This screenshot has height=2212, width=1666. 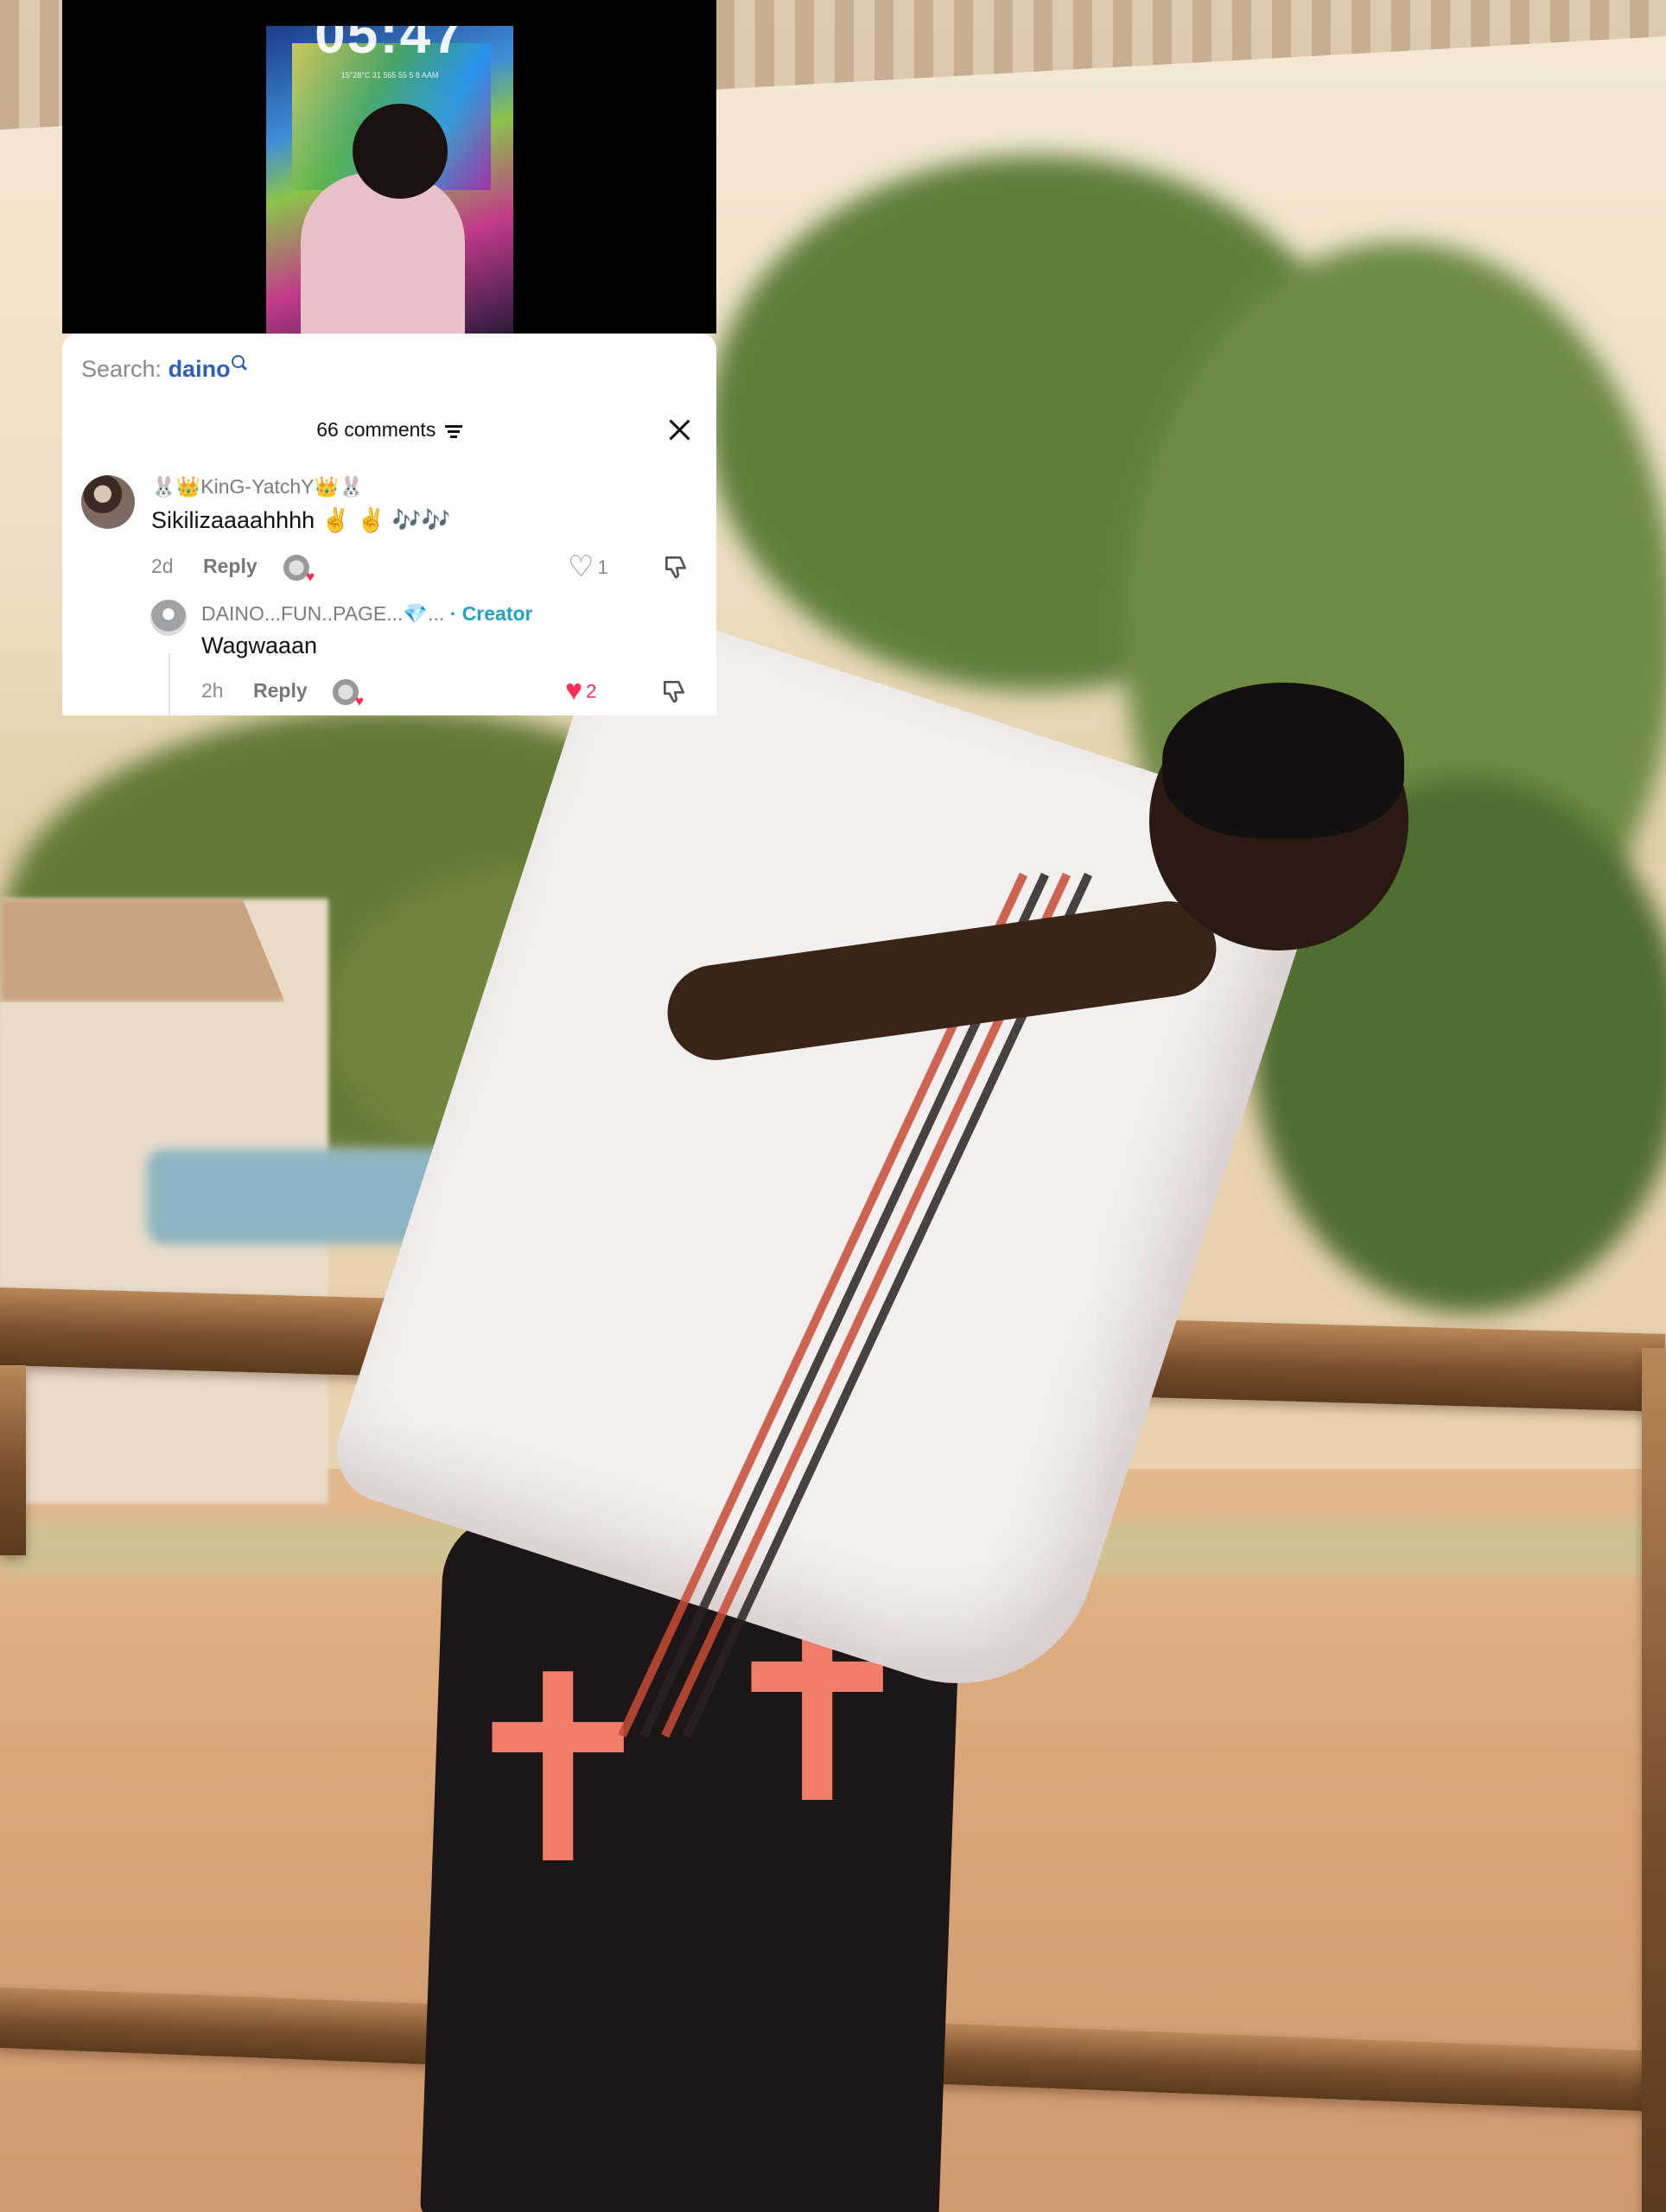 I want to click on video-figure, so click(x=383, y=253).